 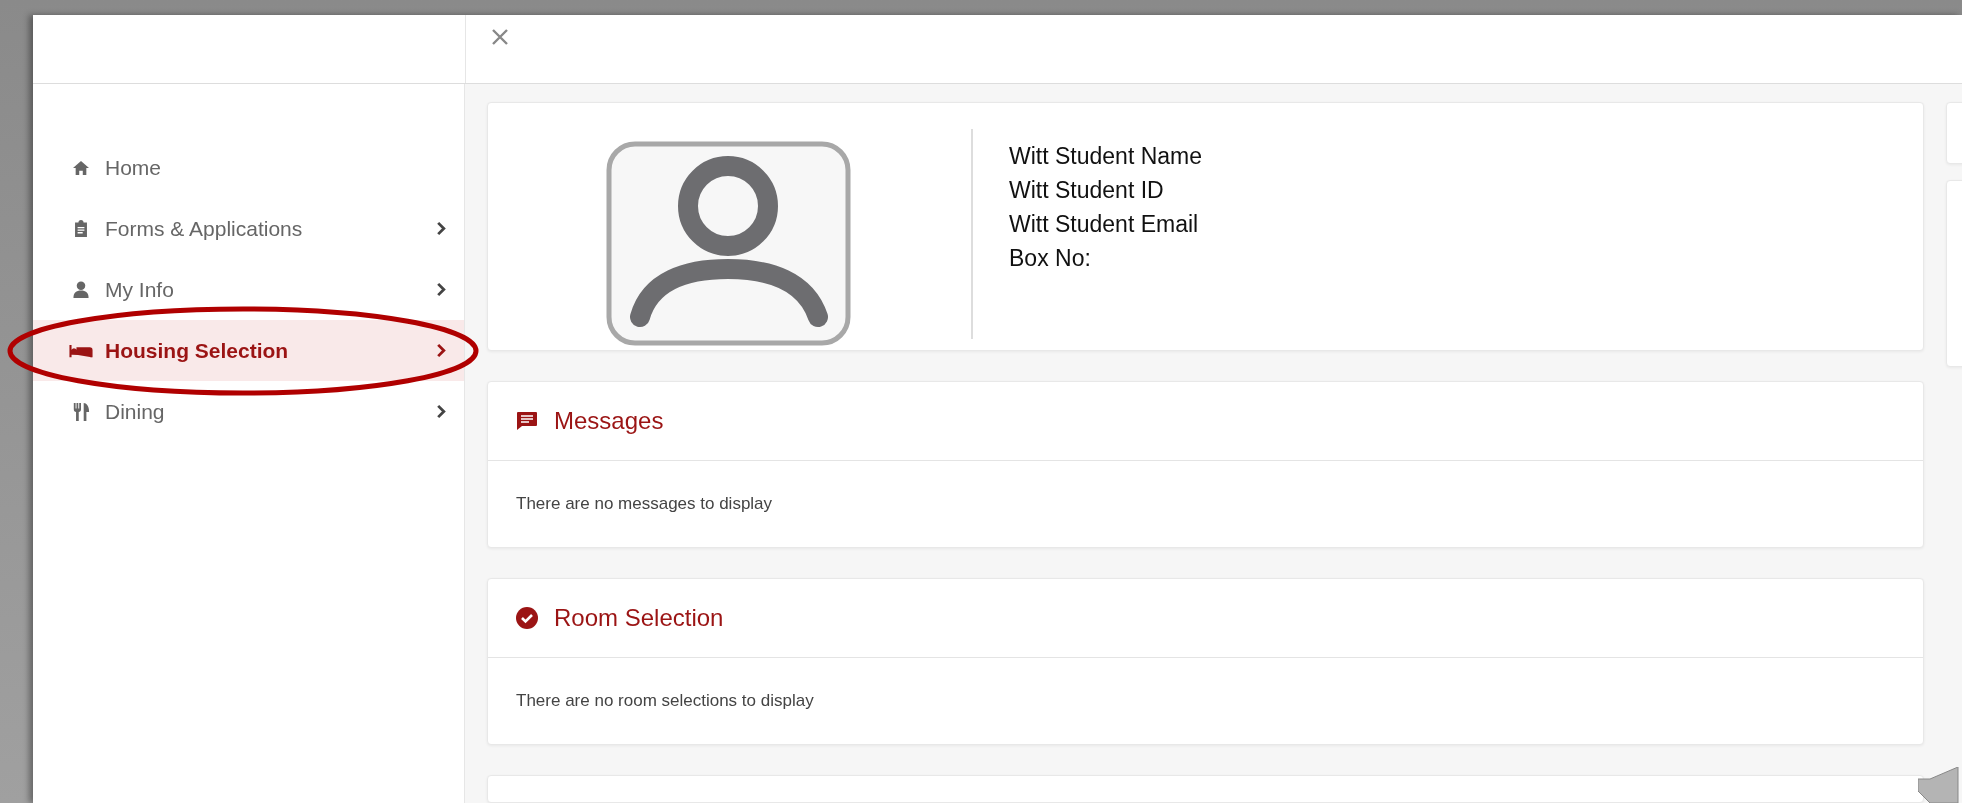 I want to click on sidebar-item: My Info, so click(x=248, y=289).